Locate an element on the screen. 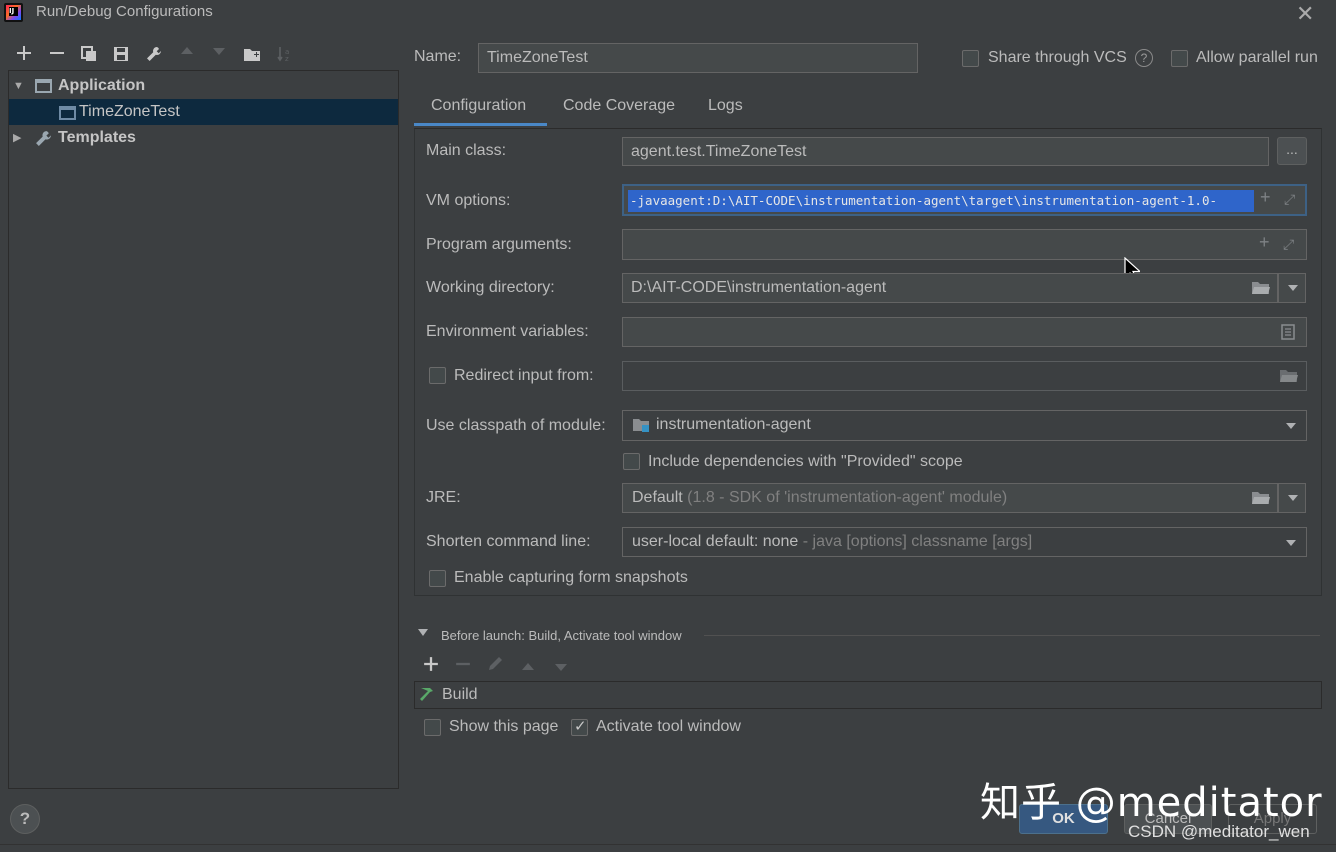  copy-icon is located at coordinates (89, 54).